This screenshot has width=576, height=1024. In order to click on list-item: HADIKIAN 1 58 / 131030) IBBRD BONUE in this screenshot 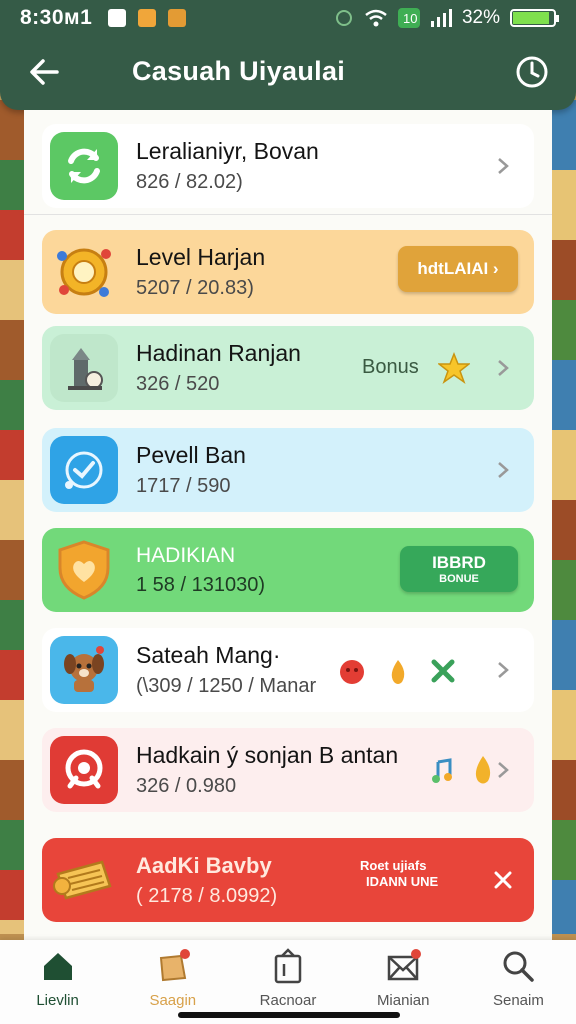, I will do `click(288, 570)`.